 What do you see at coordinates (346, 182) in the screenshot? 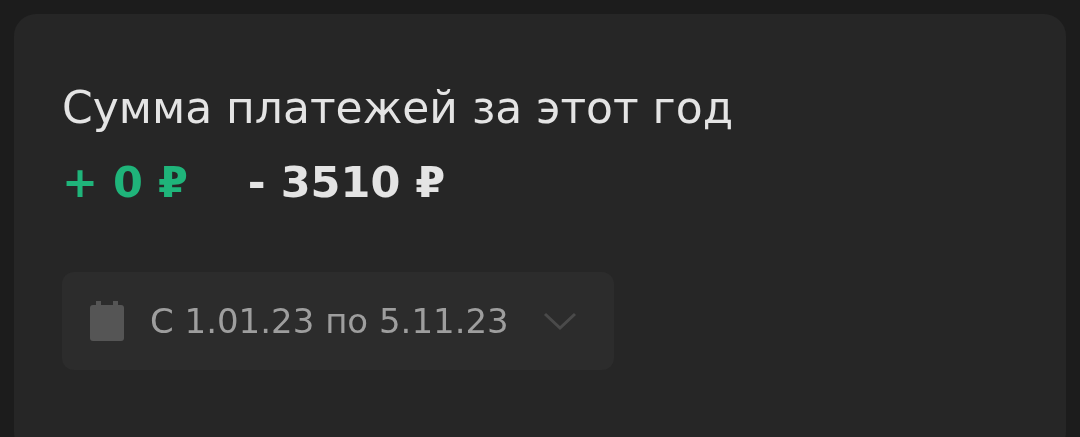
I see `expense-amount: - 3510 ₽` at bounding box center [346, 182].